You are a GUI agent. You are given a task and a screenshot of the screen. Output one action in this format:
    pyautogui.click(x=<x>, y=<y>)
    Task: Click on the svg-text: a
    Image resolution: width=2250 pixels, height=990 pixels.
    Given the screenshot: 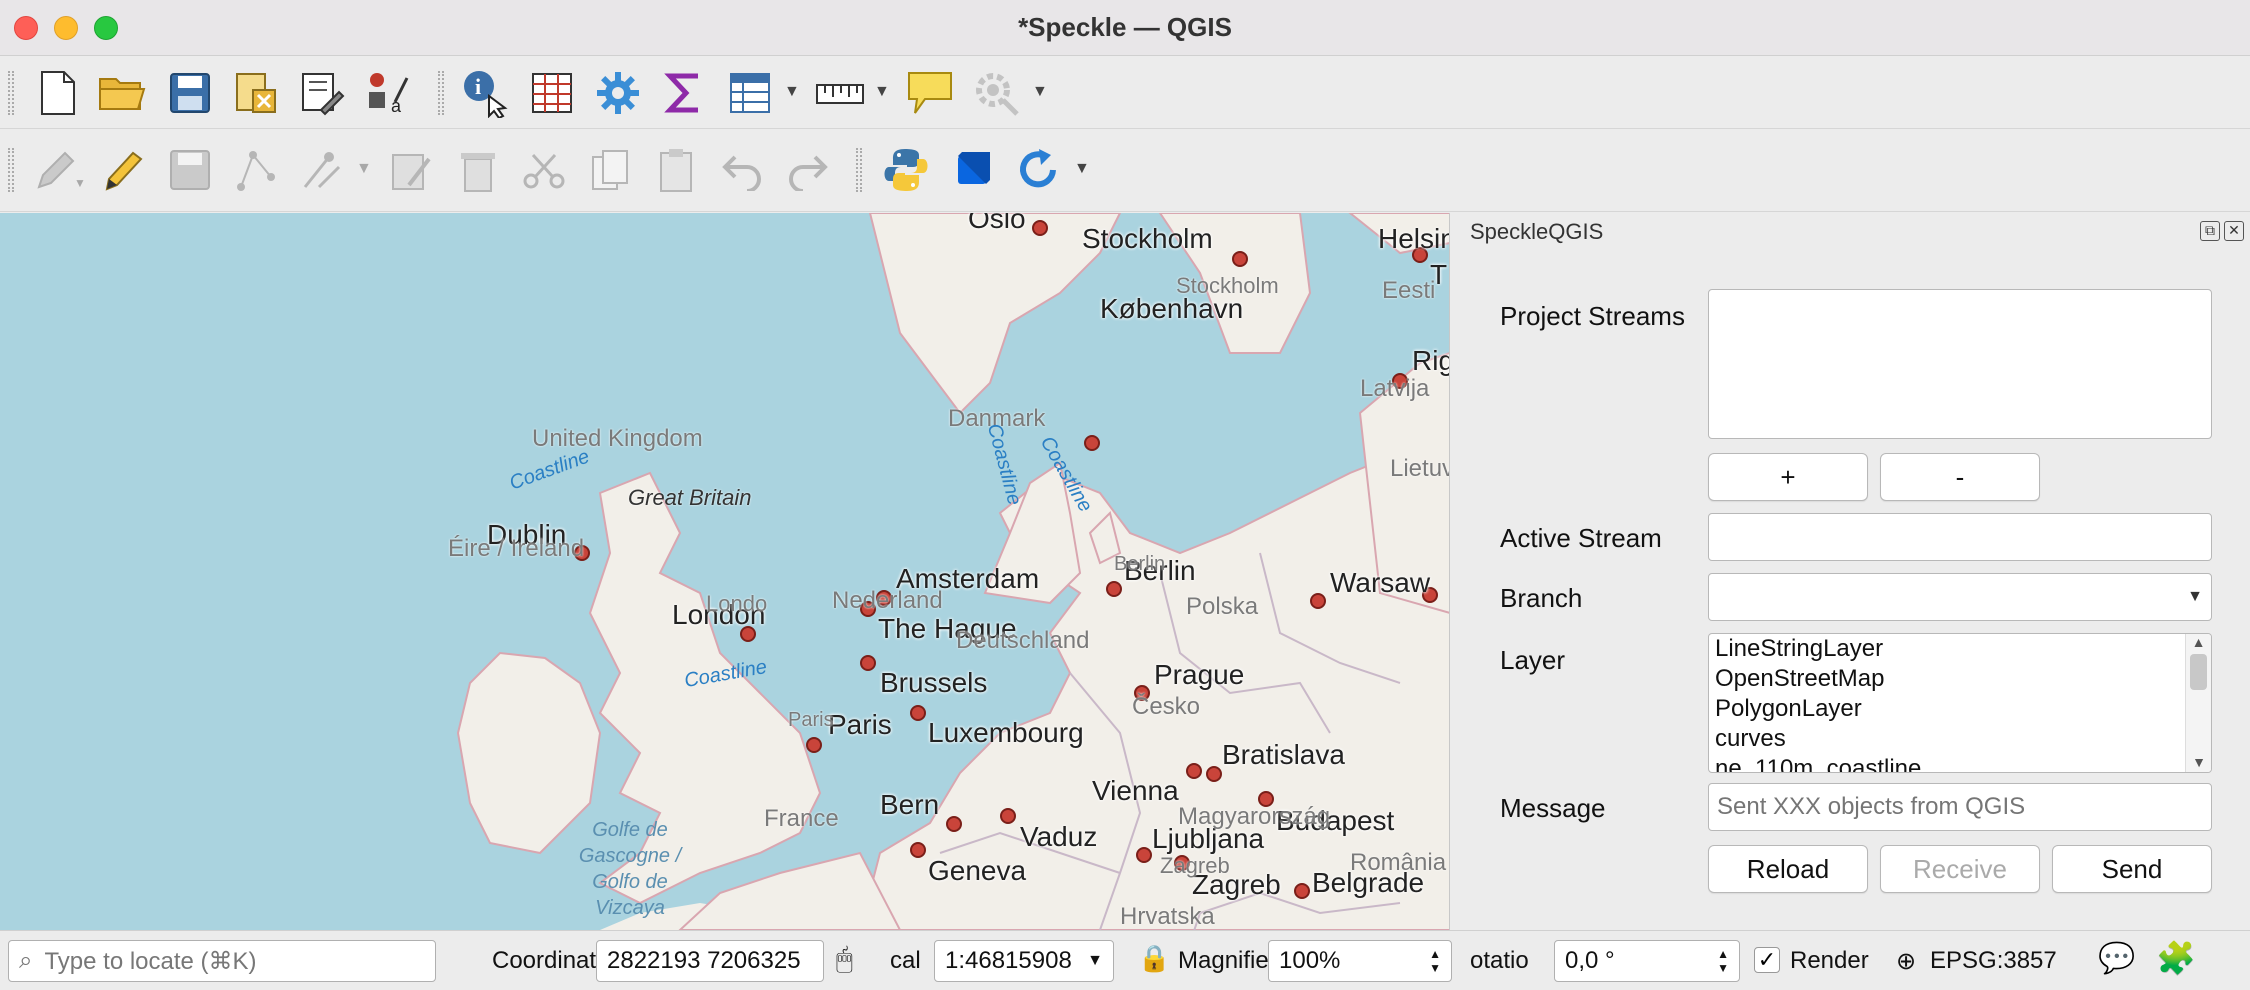 What is the action you would take?
    pyautogui.click(x=396, y=106)
    